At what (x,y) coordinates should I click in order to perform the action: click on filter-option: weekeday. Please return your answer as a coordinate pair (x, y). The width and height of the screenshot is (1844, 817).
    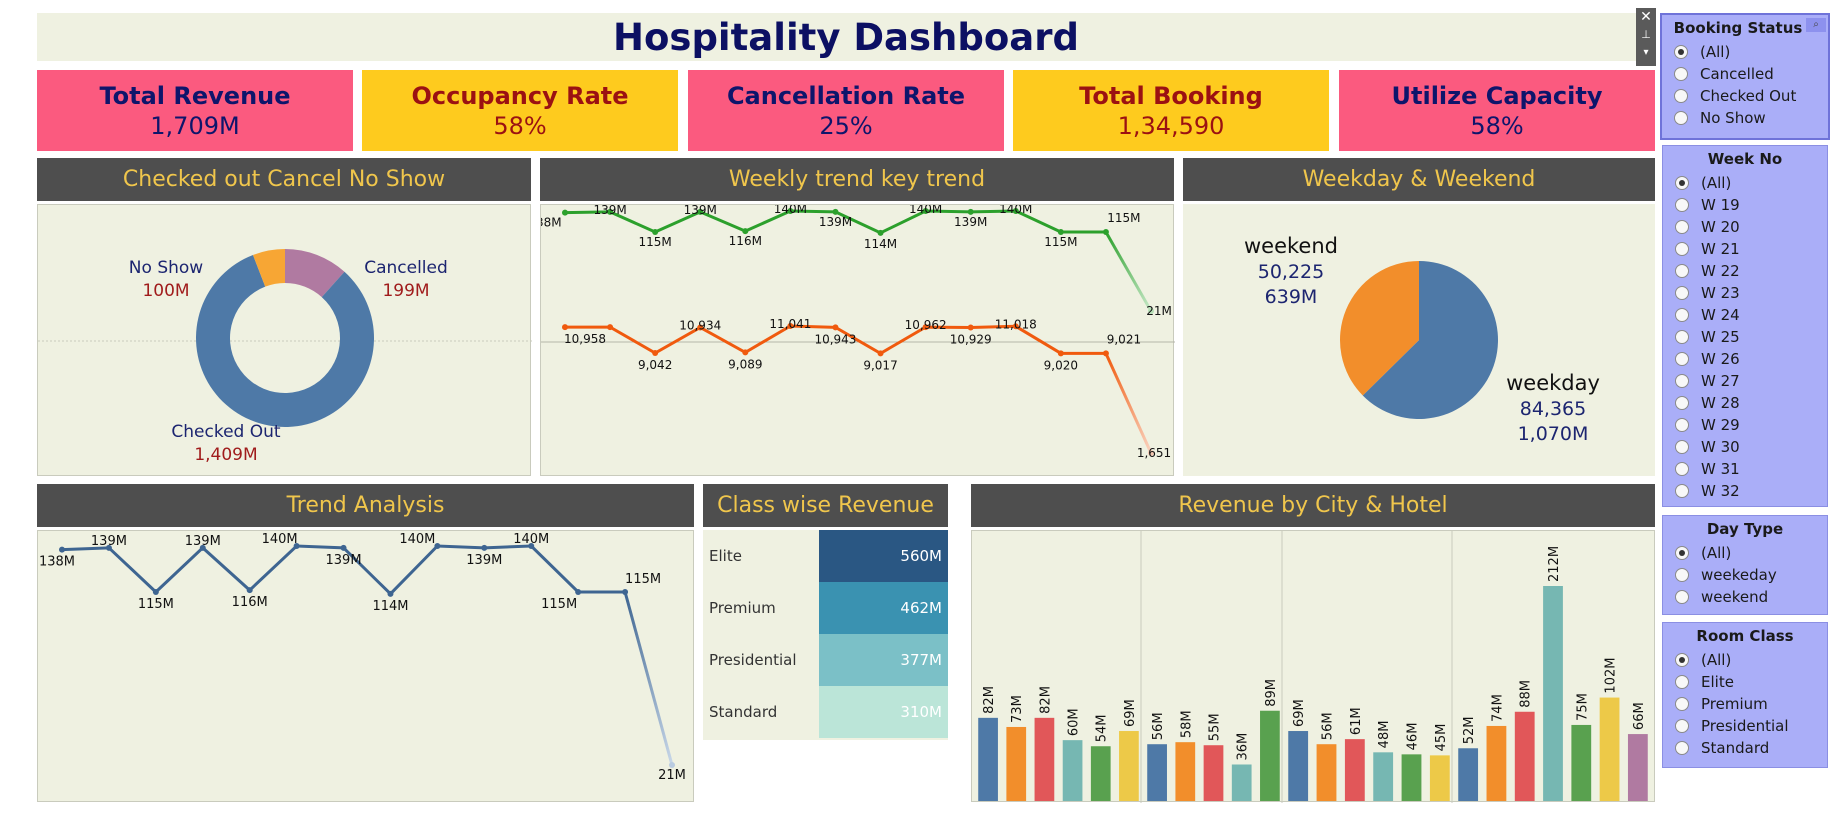
    Looking at the image, I should click on (1745, 575).